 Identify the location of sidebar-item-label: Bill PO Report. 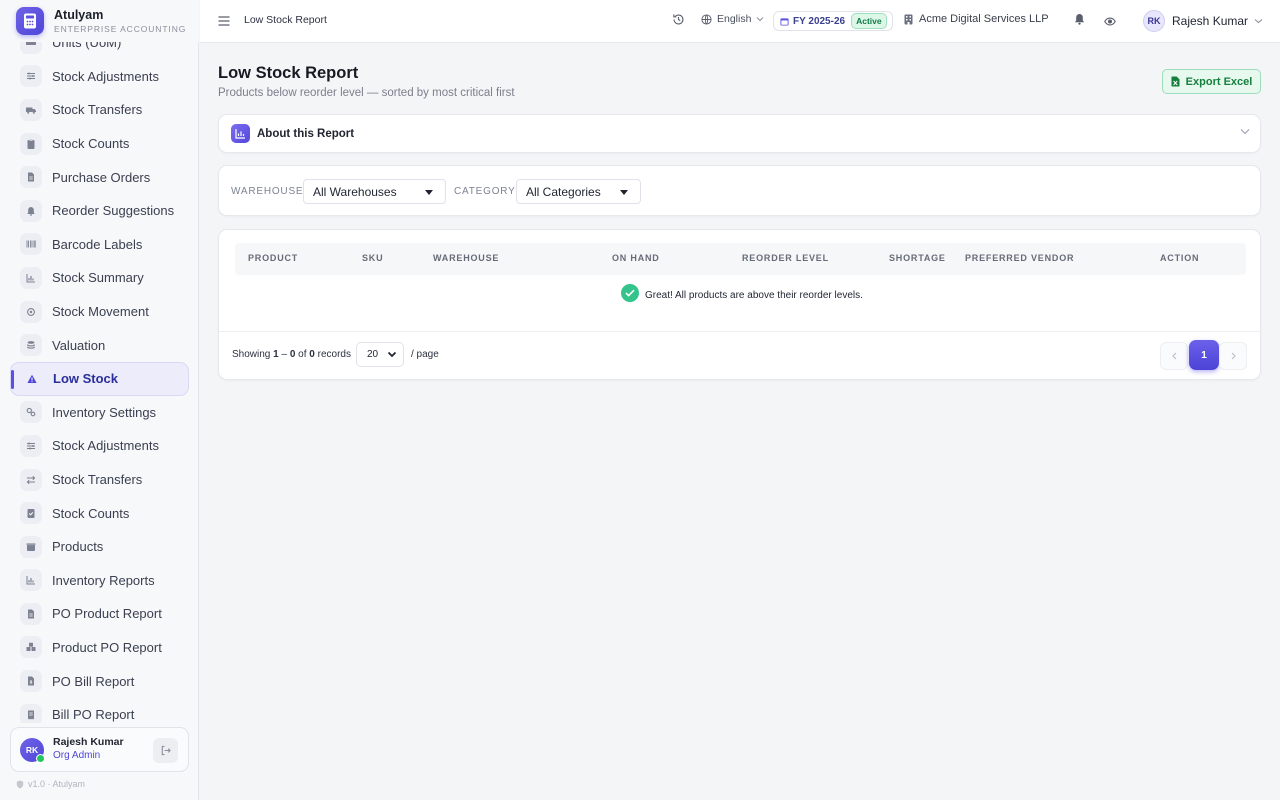
(93, 715).